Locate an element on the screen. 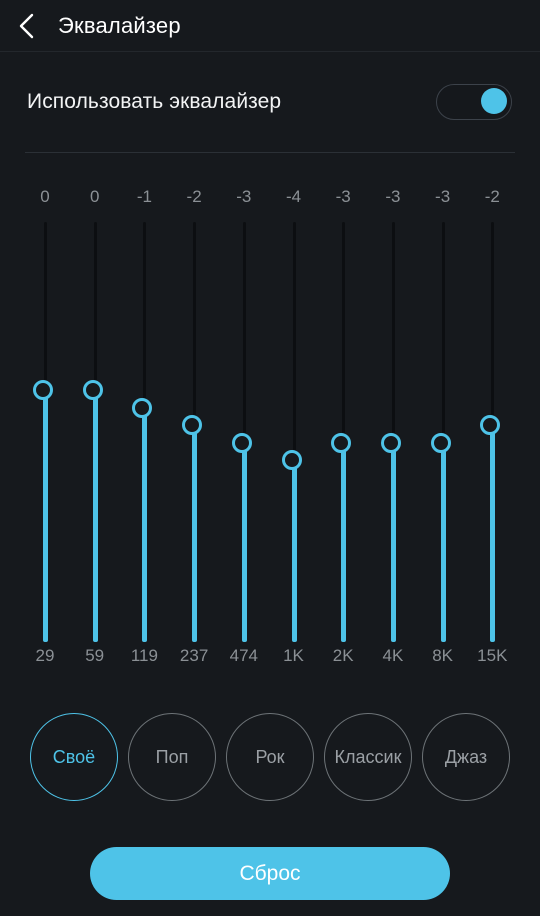 Image resolution: width=540 pixels, height=916 pixels. preset-list: Своё Поп Рок Классик Джаз is located at coordinates (270, 757).